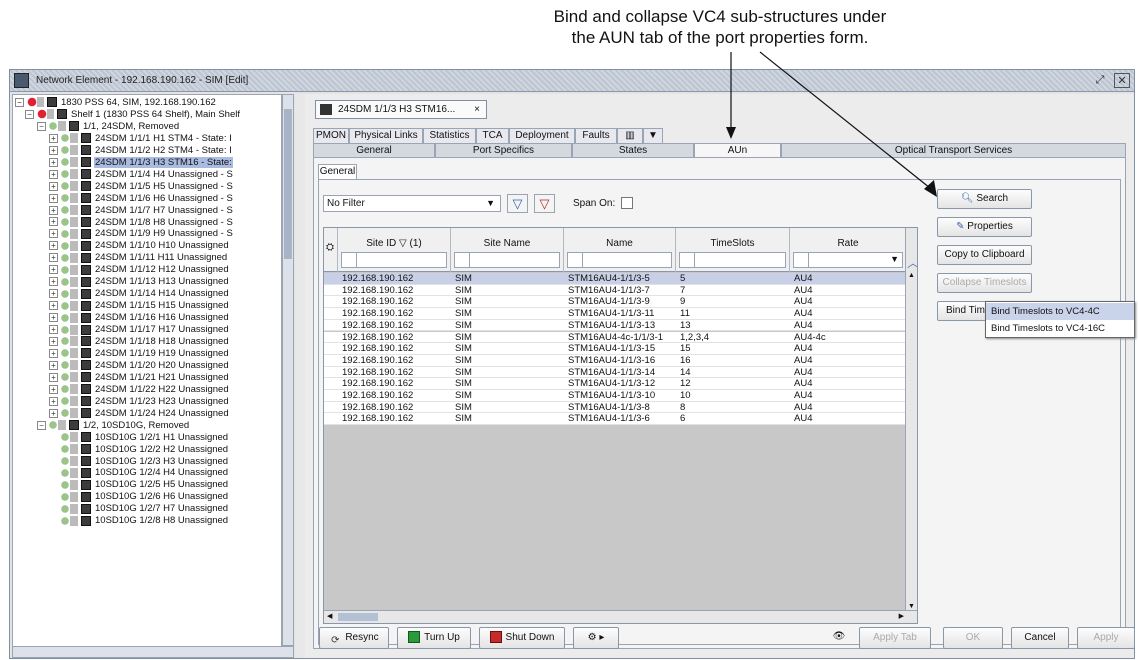  What do you see at coordinates (1040, 638) in the screenshot?
I see `cancel-button: Cancel` at bounding box center [1040, 638].